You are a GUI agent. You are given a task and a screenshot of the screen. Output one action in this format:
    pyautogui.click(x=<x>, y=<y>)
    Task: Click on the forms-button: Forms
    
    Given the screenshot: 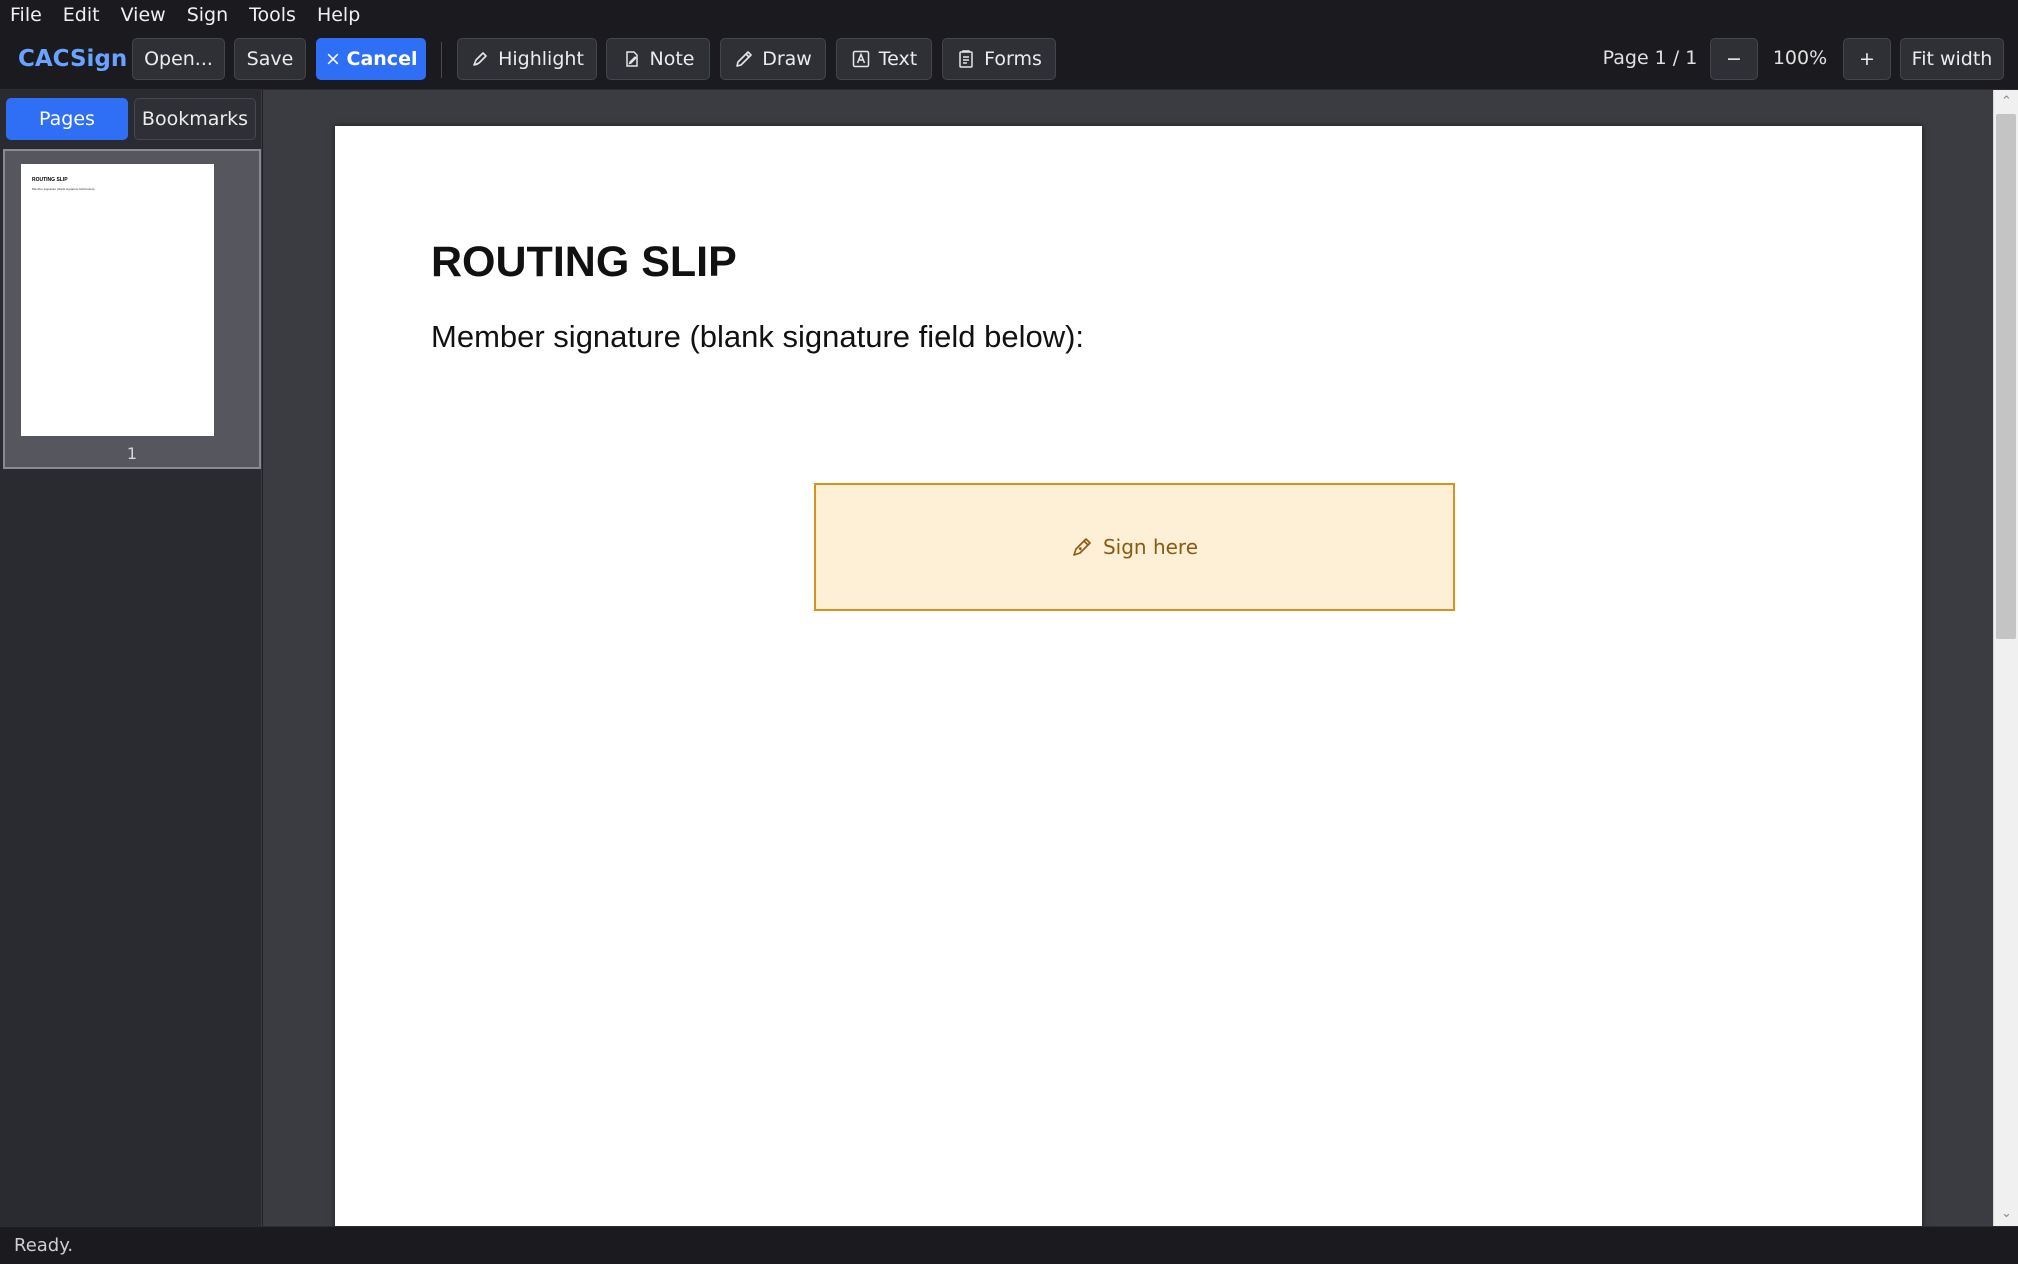 What is the action you would take?
    pyautogui.click(x=999, y=59)
    